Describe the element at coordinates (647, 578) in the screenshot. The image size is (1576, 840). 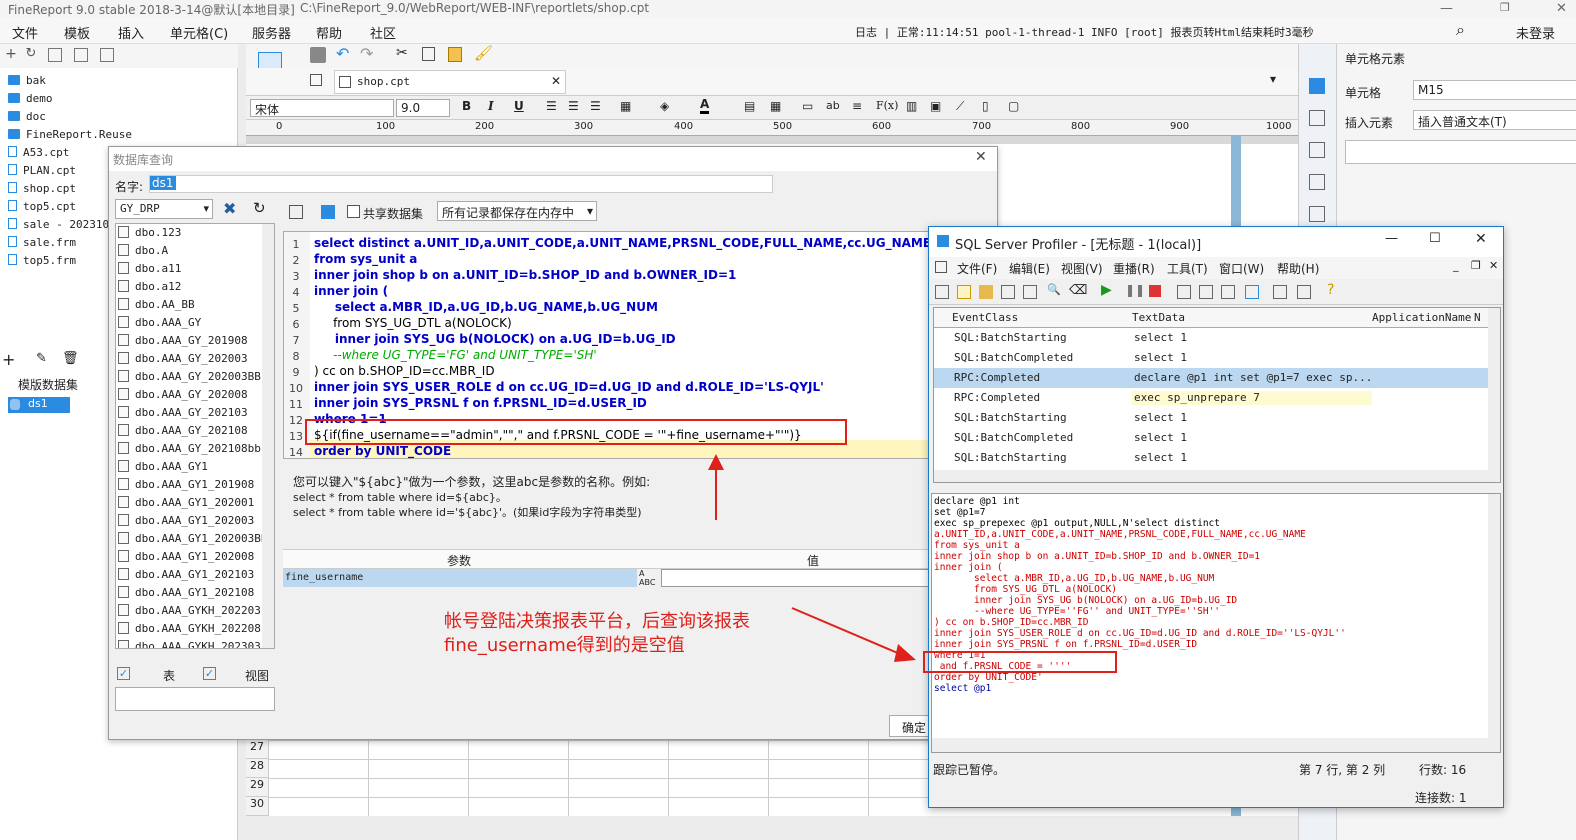
I see `text-type-icon: A ABC` at that location.